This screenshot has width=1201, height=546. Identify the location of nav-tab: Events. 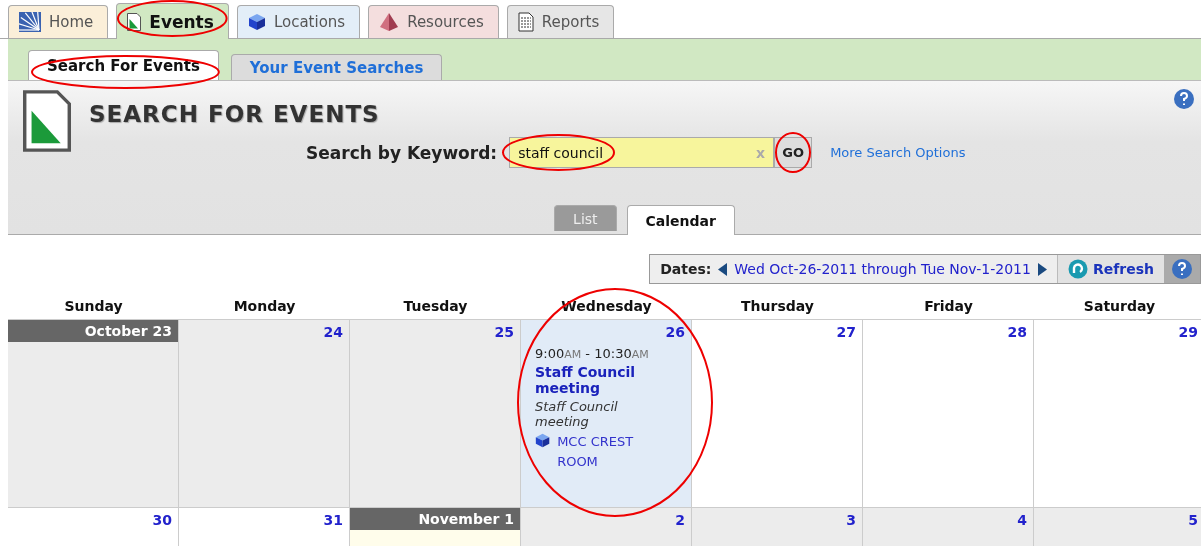
(172, 21).